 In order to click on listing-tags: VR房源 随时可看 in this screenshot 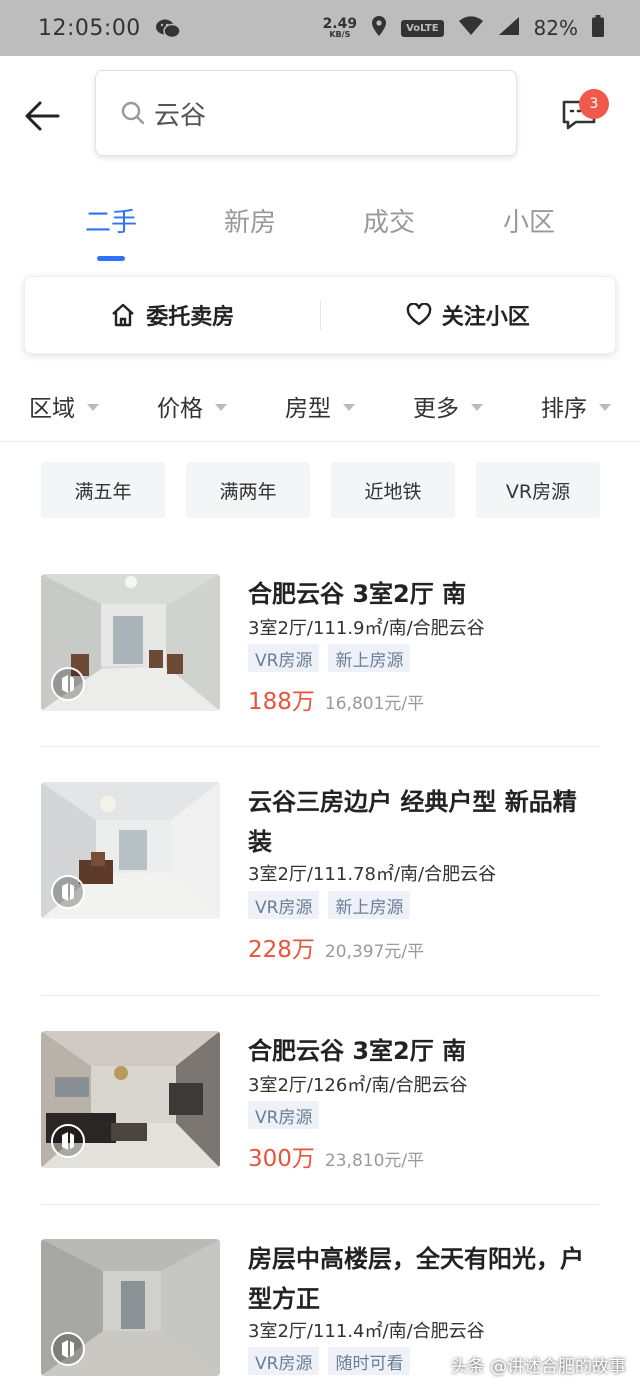, I will do `click(329, 1361)`.